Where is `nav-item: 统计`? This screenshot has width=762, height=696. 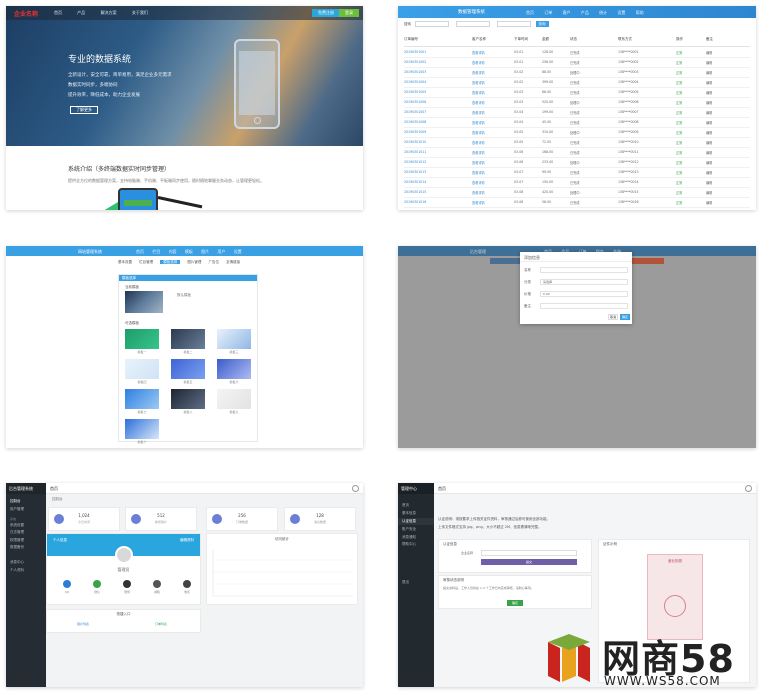 nav-item: 统计 is located at coordinates (603, 12).